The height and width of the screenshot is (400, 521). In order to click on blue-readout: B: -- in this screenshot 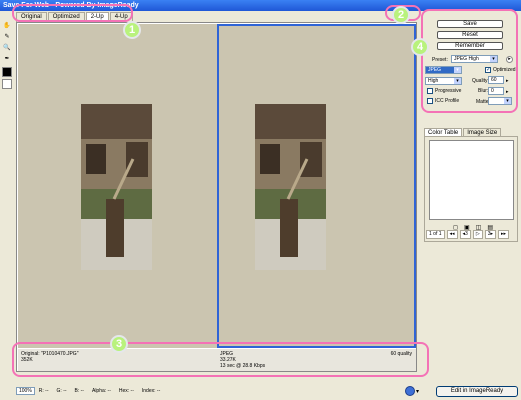, I will do `click(79, 391)`.